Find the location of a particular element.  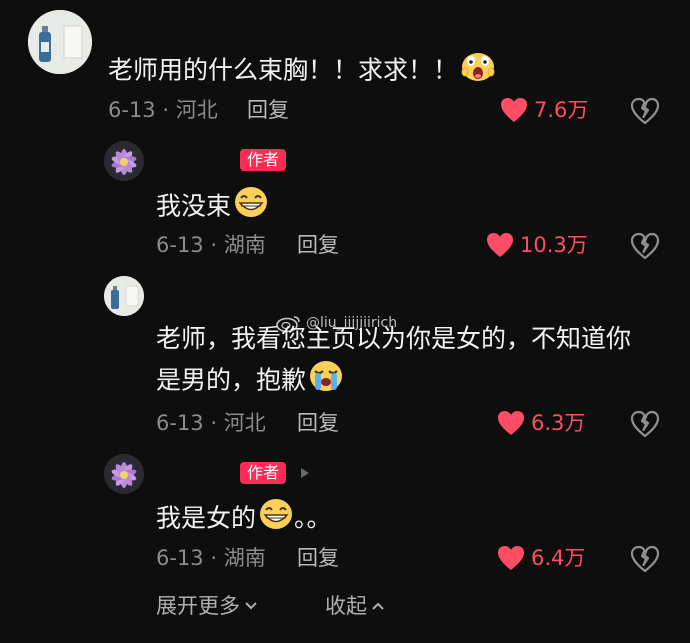

play-triangle-icon is located at coordinates (305, 473).